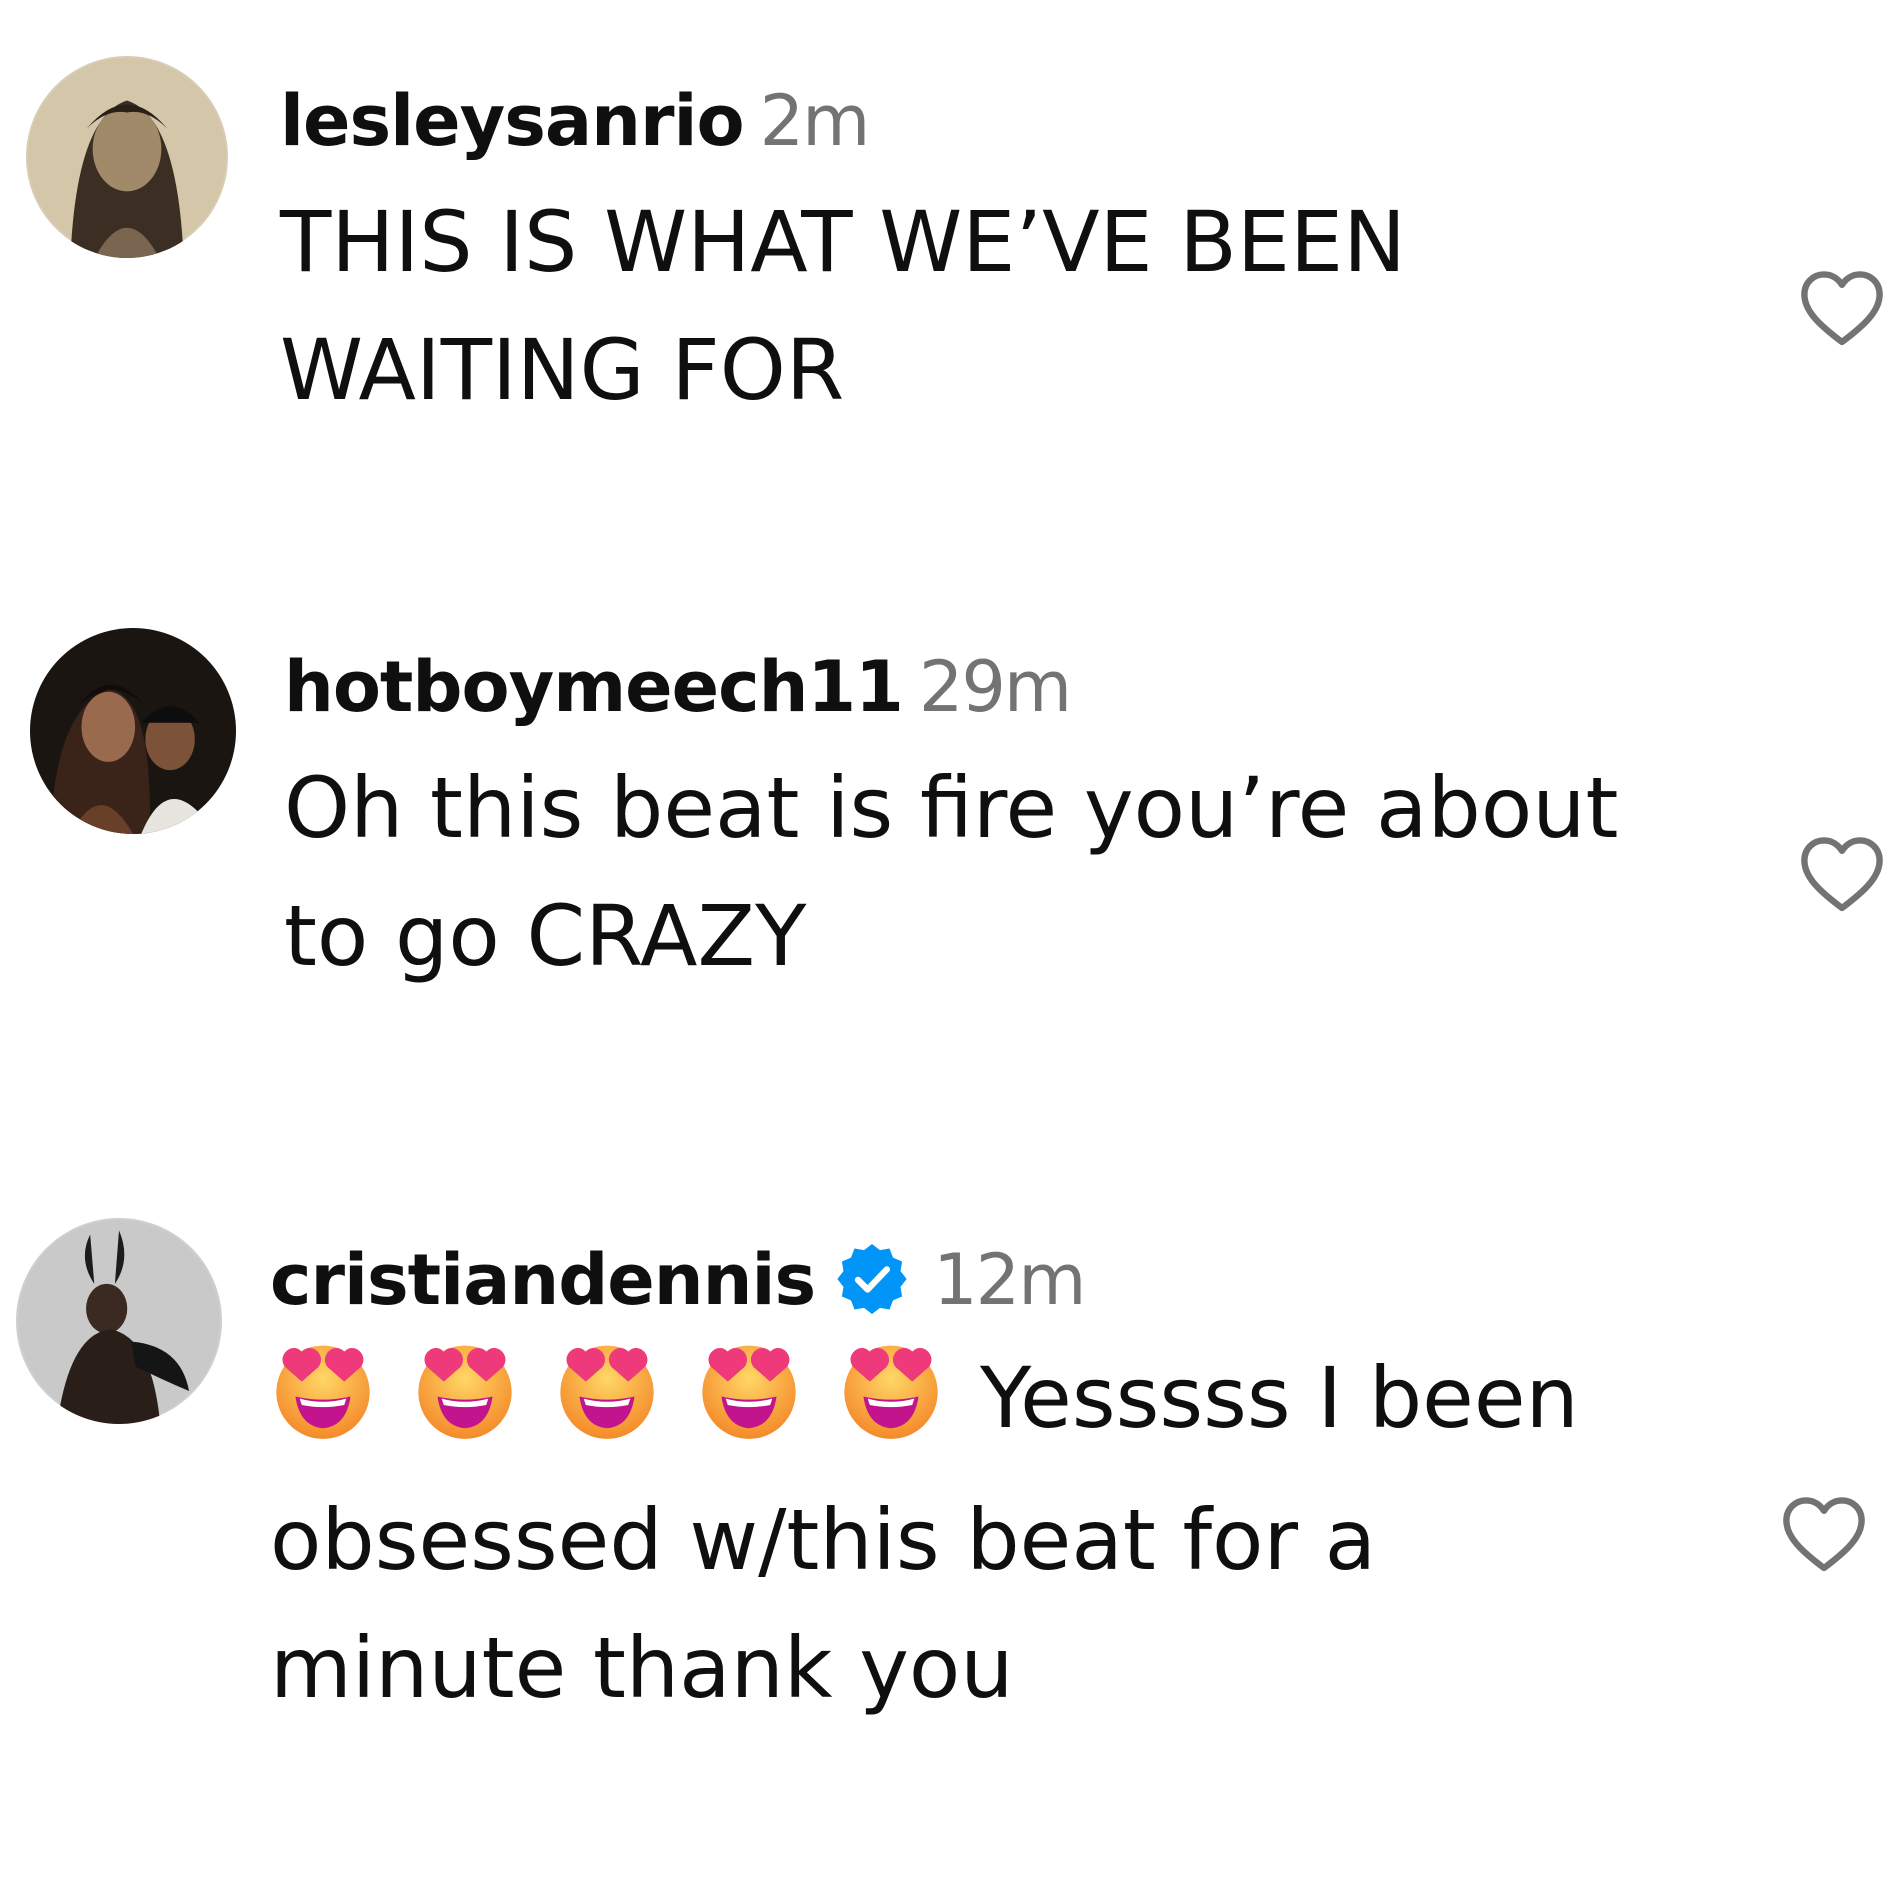  Describe the element at coordinates (815, 121) in the screenshot. I see `timestamp: 2m` at that location.